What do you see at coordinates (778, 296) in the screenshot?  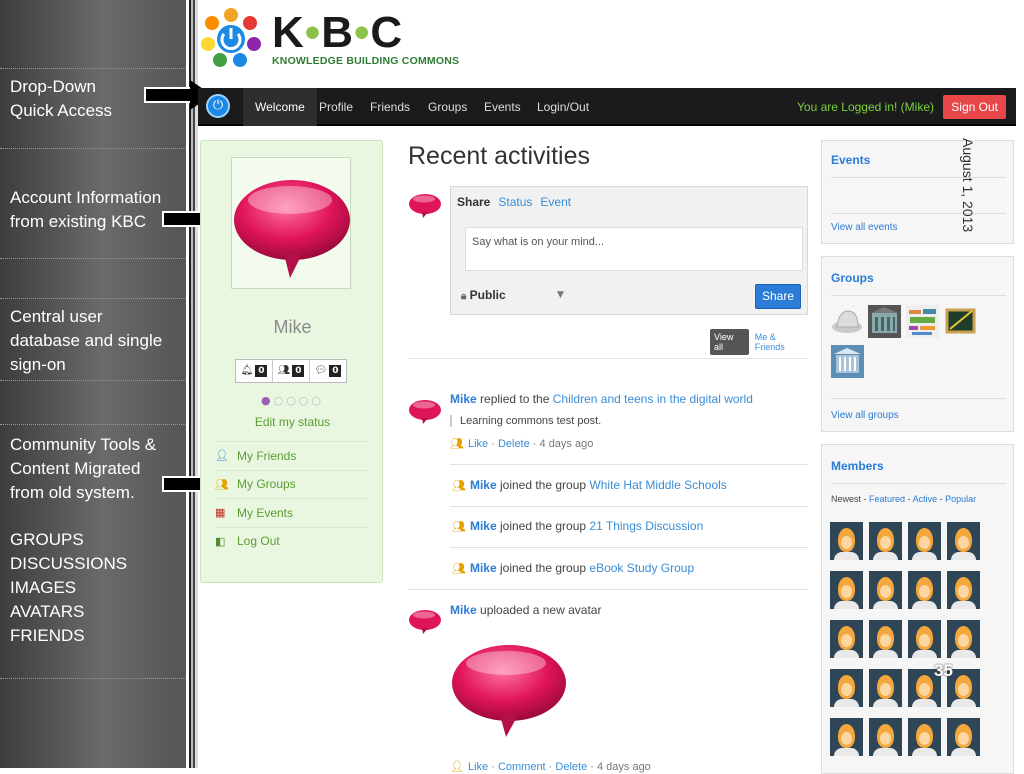 I see `share-button: Share` at bounding box center [778, 296].